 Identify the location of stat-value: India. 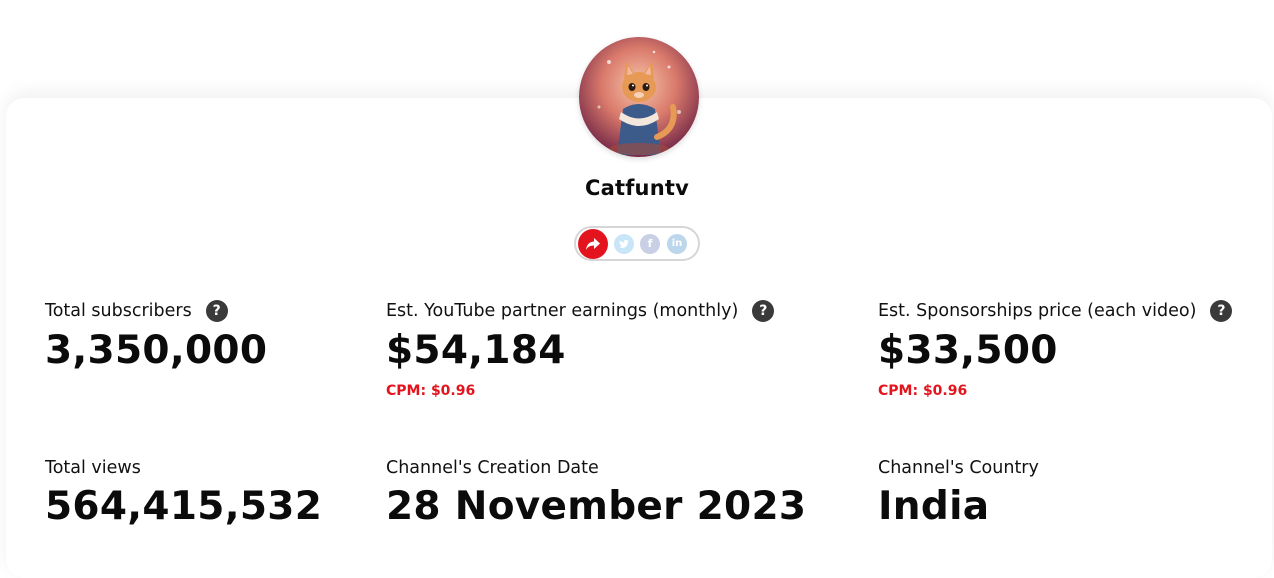
(934, 506).